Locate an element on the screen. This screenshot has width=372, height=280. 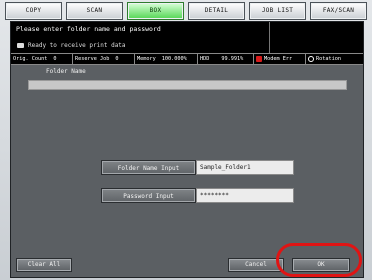
clear-all-button: Clear All is located at coordinates (44, 265).